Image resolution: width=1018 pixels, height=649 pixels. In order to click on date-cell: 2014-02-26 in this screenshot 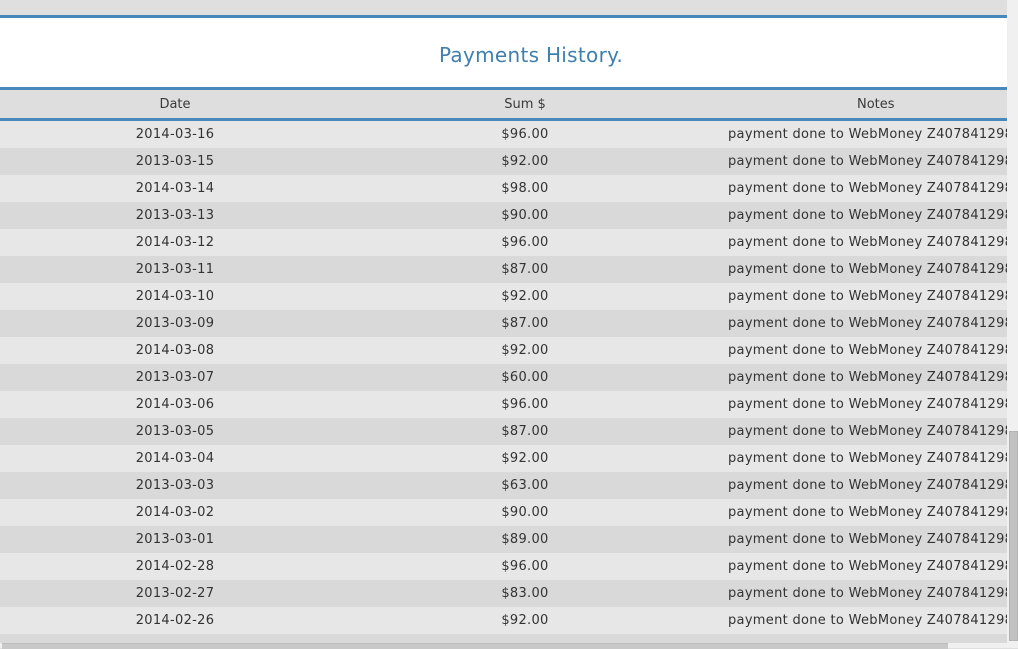, I will do `click(175, 620)`.